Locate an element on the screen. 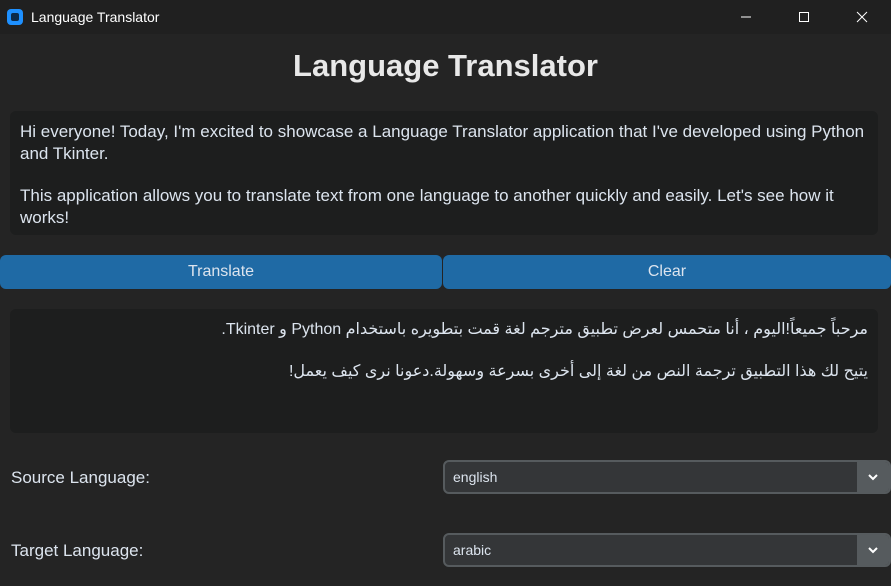  app-icon is located at coordinates (15, 17).